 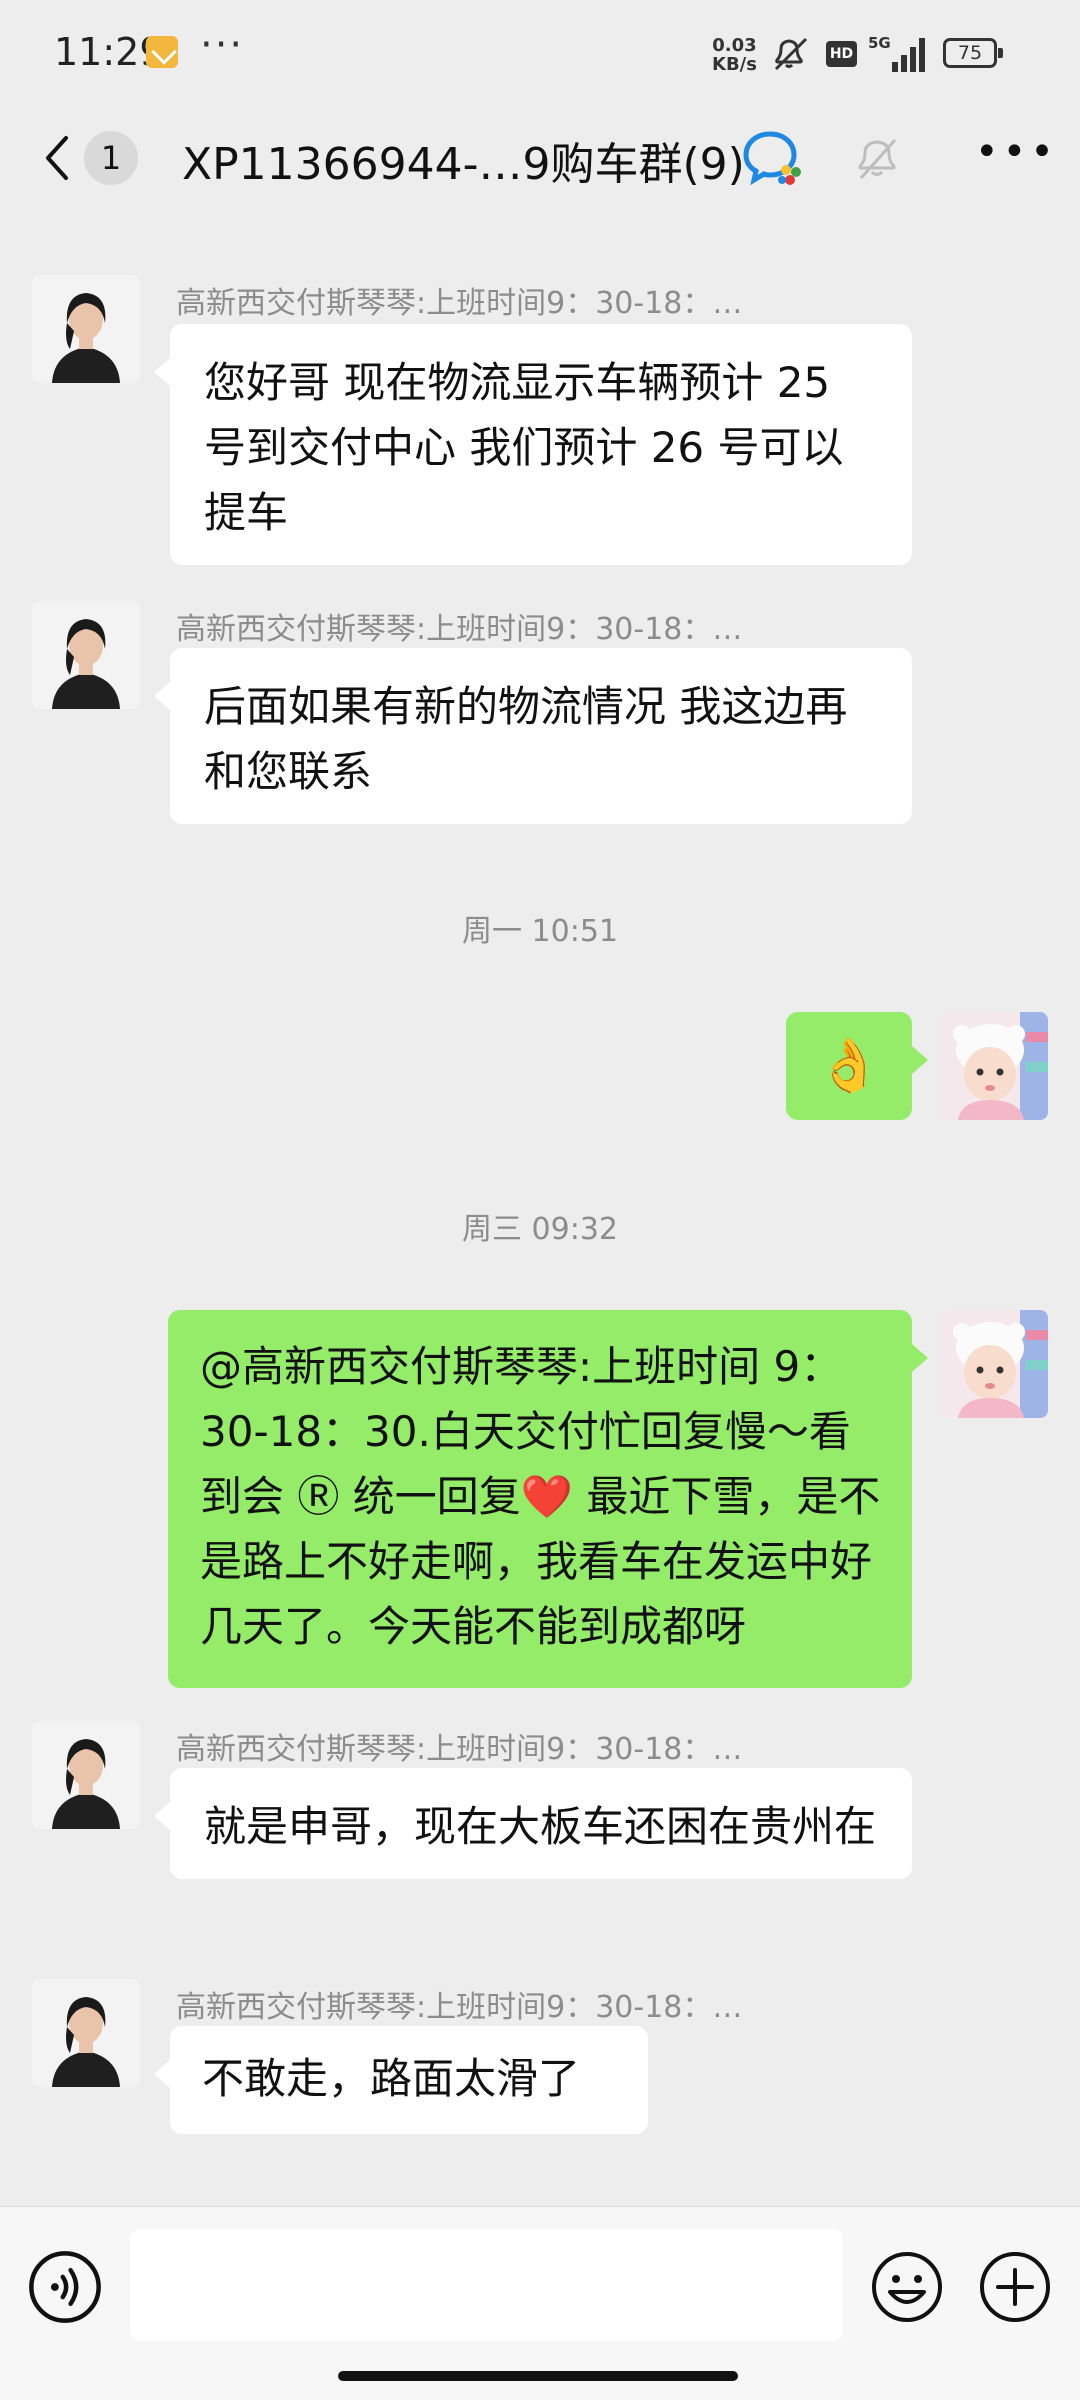 What do you see at coordinates (1015, 2287) in the screenshot?
I see `more-actions-button` at bounding box center [1015, 2287].